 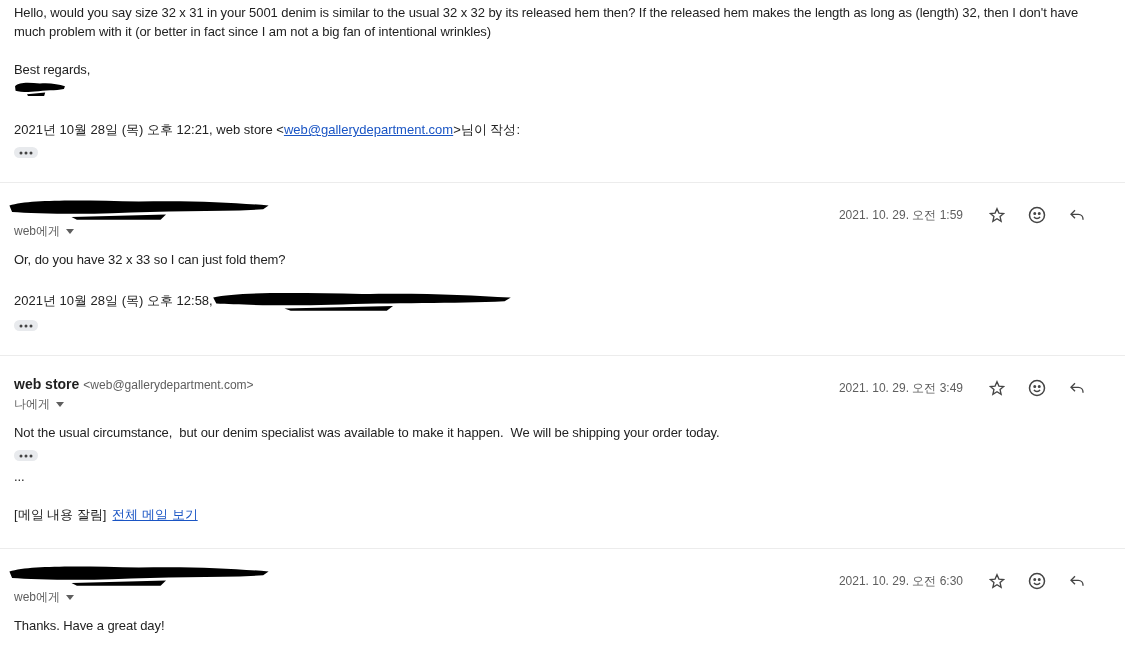 I want to click on view-full-message-link: 전체 메일 보기, so click(x=155, y=514).